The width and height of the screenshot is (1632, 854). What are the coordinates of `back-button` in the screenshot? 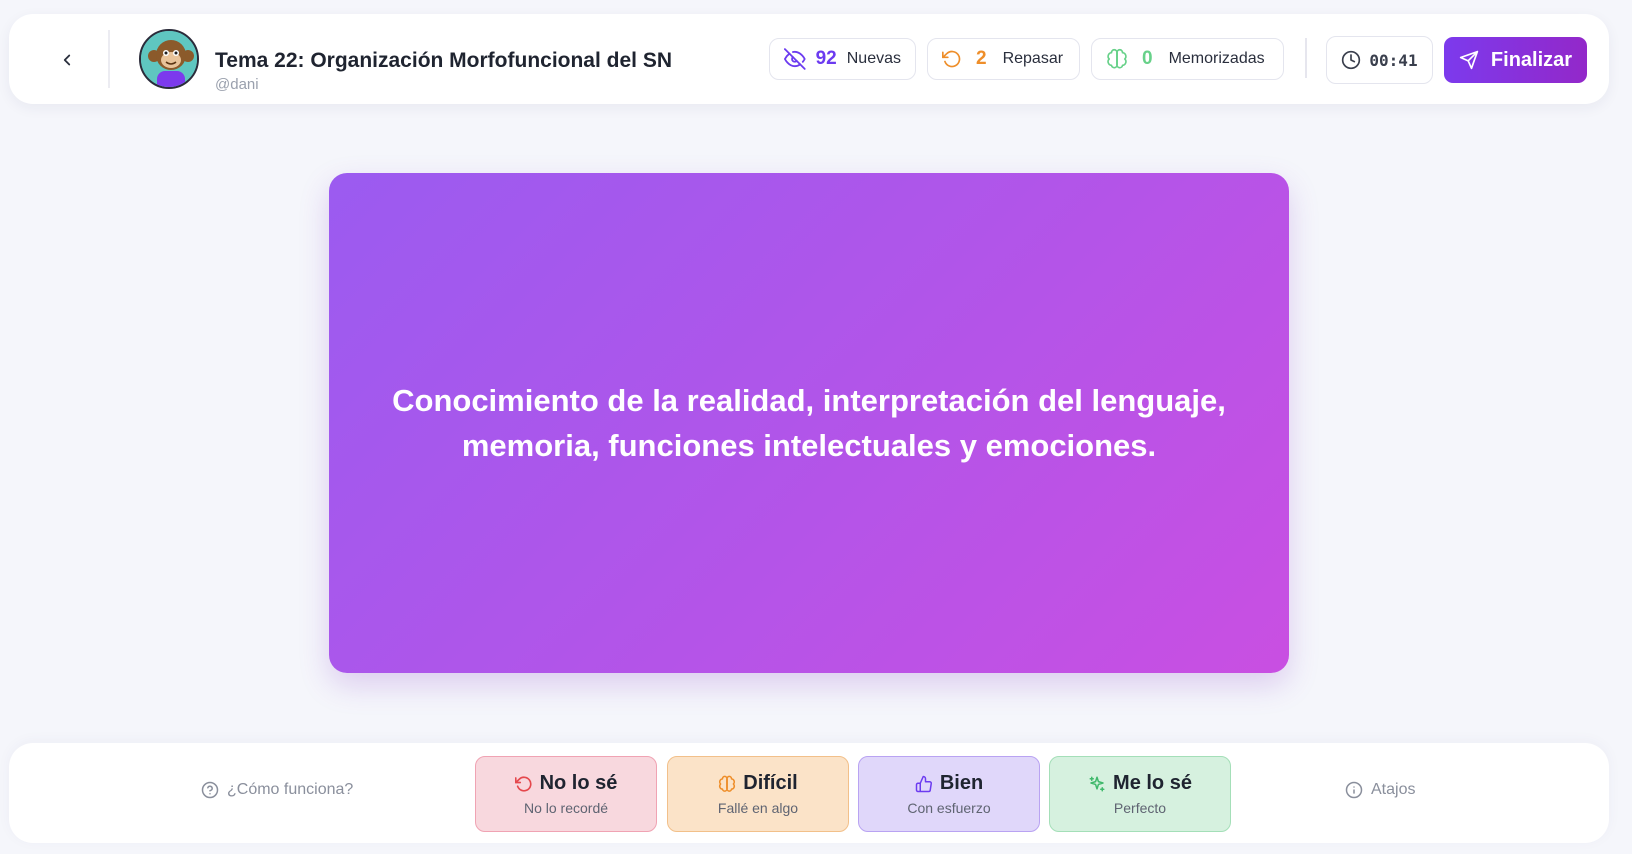 It's located at (67, 60).